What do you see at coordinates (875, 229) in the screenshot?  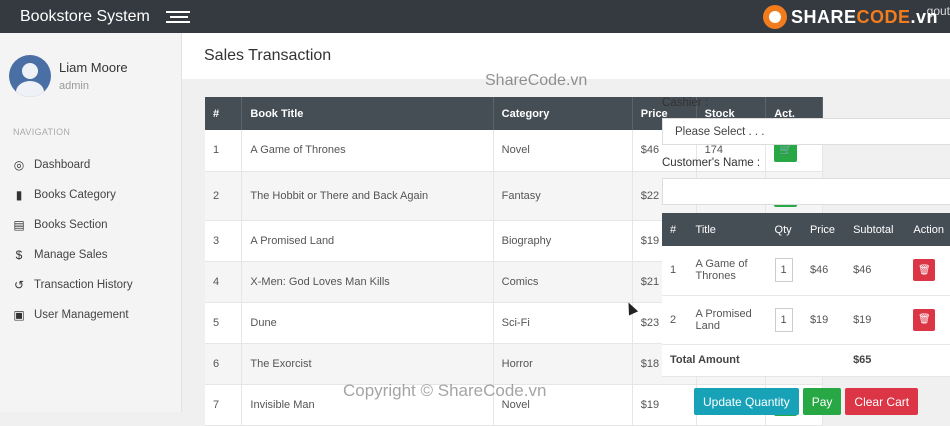 I see `cart-col-header: Subtotal` at bounding box center [875, 229].